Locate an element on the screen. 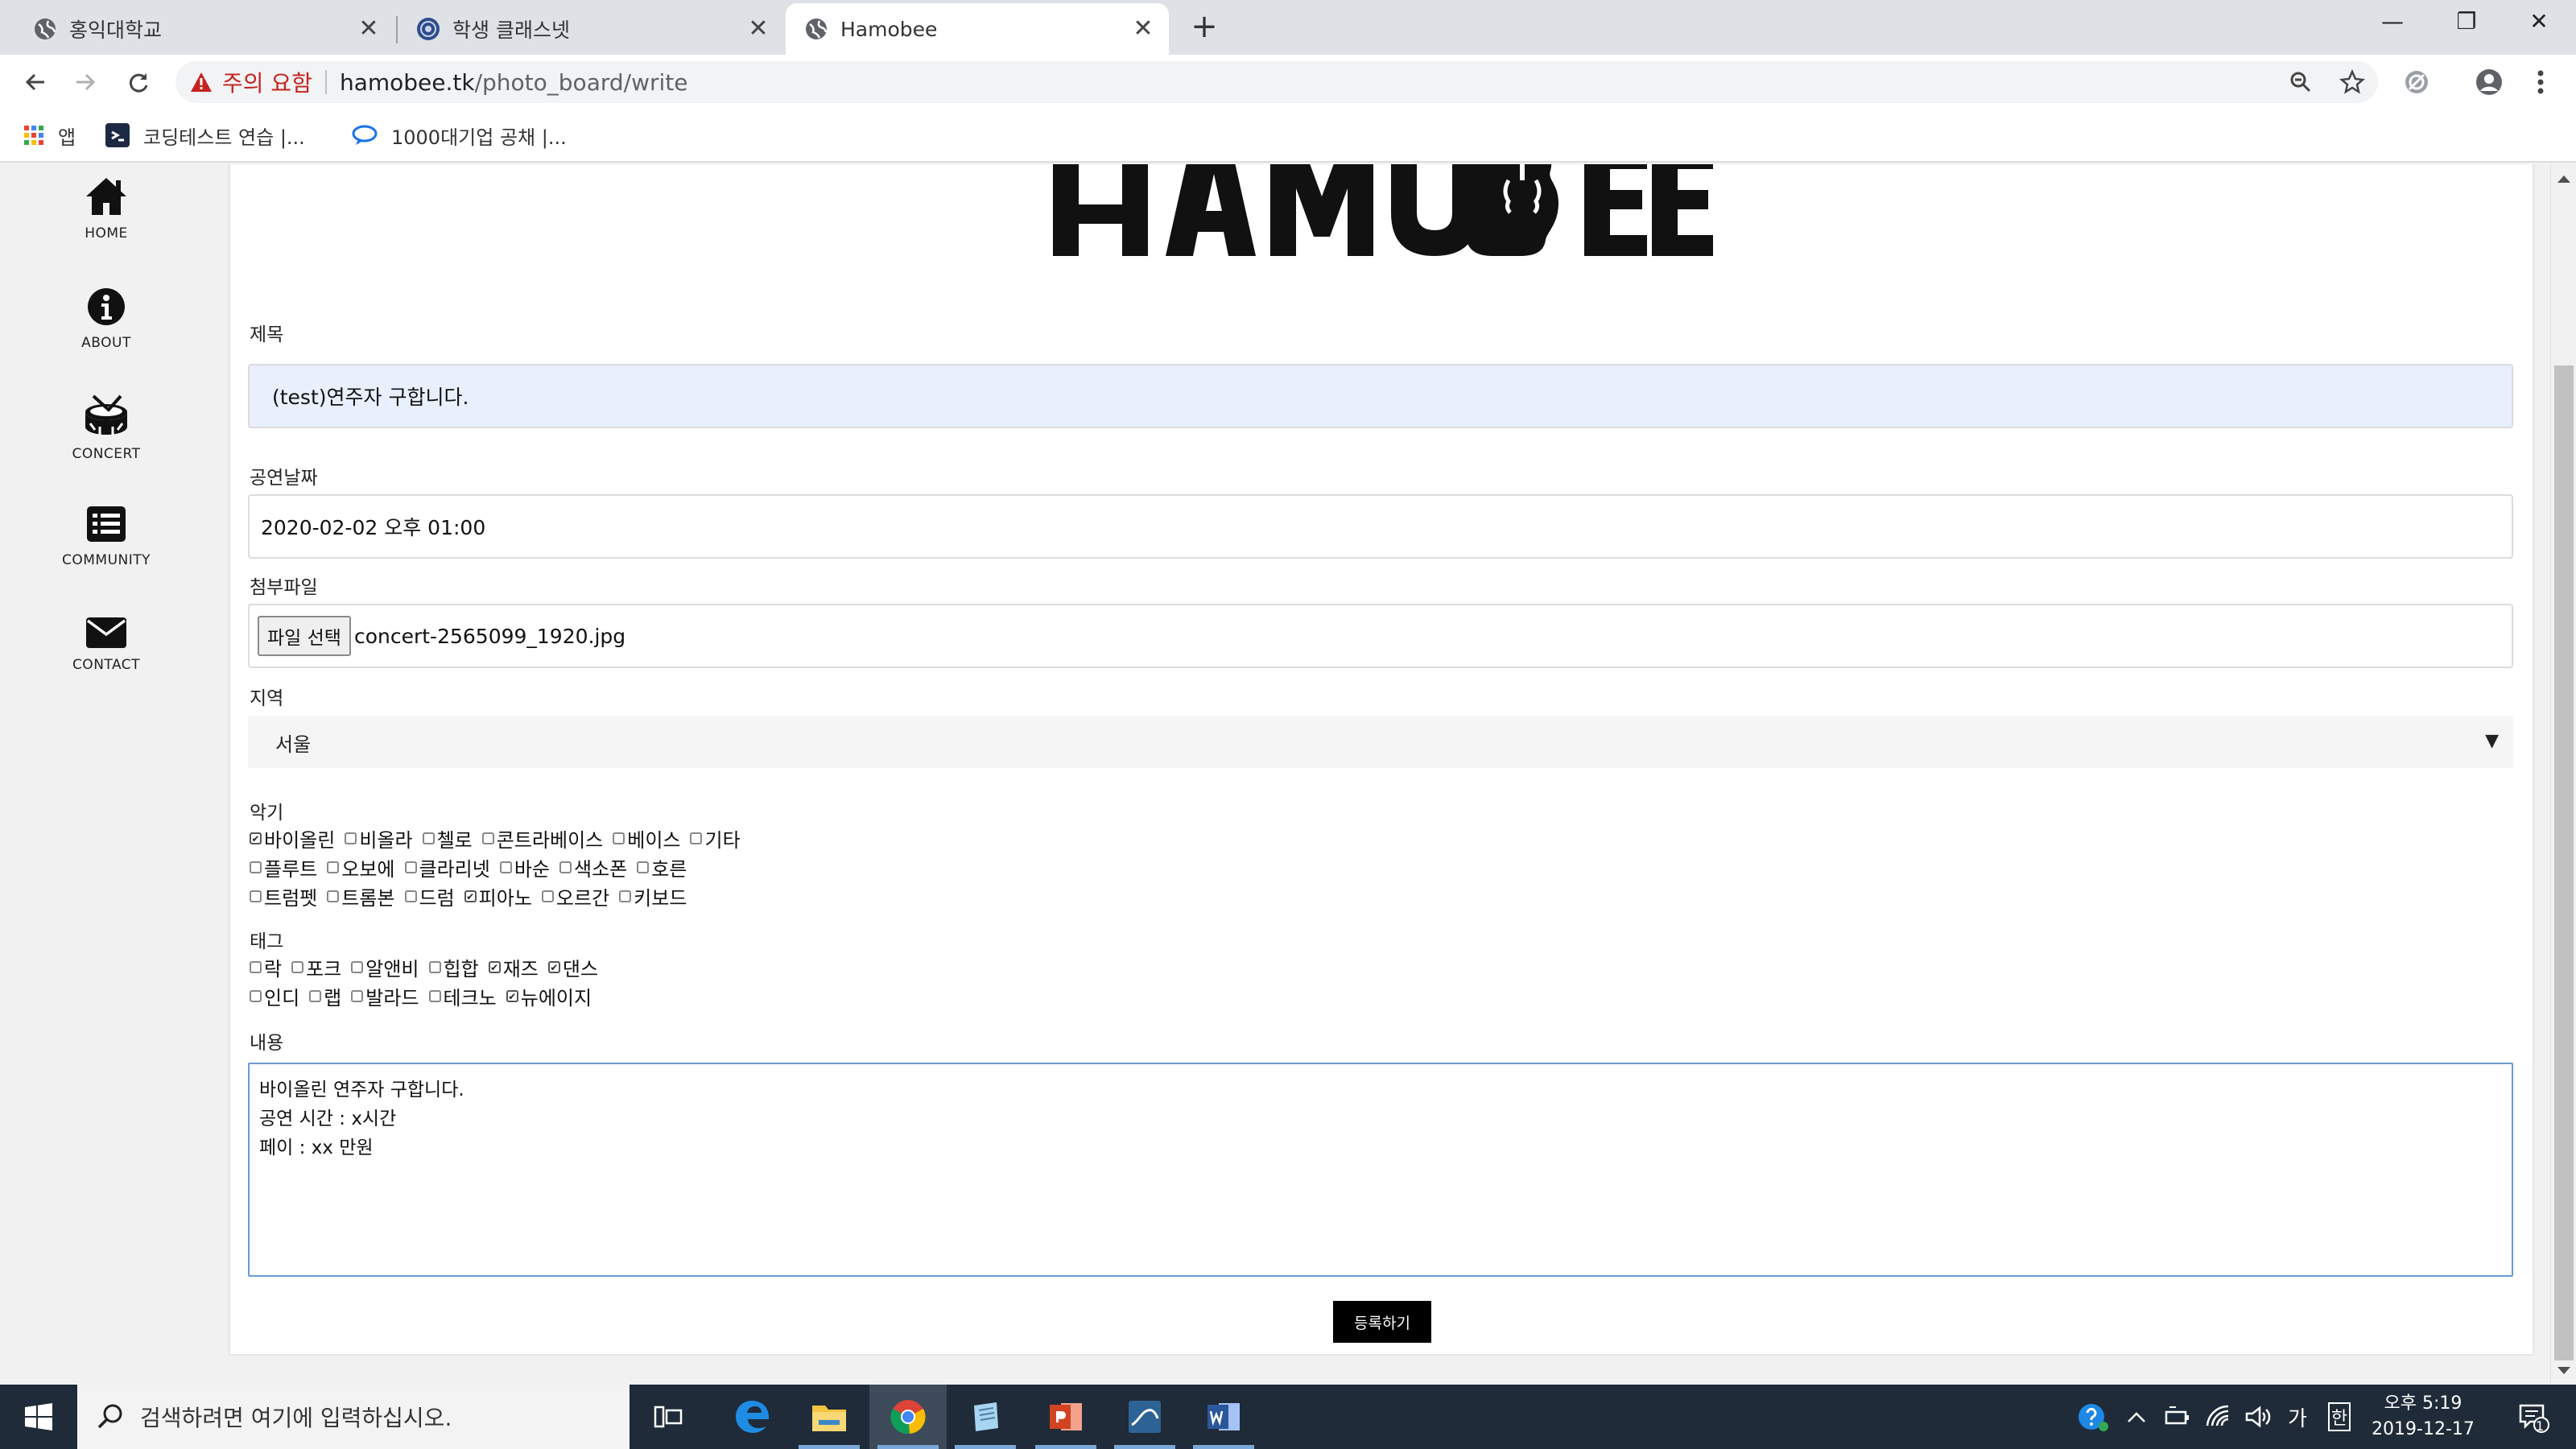 The width and height of the screenshot is (2576, 1449). instrument-checkbox: 콘트라베이스 is located at coordinates (542, 838).